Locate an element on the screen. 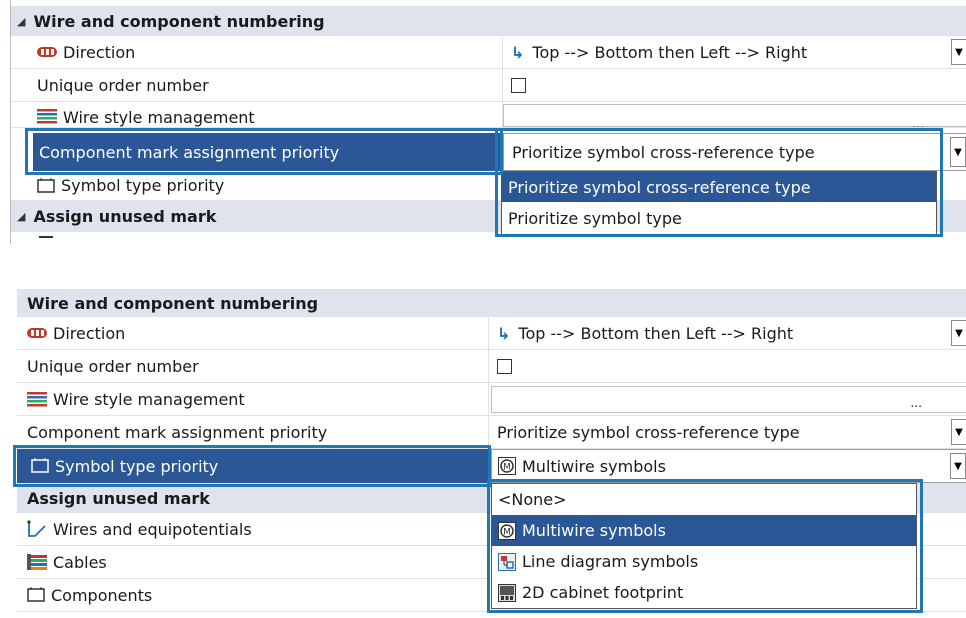  dropdown-option: M Multiwire symbols is located at coordinates (704, 530).